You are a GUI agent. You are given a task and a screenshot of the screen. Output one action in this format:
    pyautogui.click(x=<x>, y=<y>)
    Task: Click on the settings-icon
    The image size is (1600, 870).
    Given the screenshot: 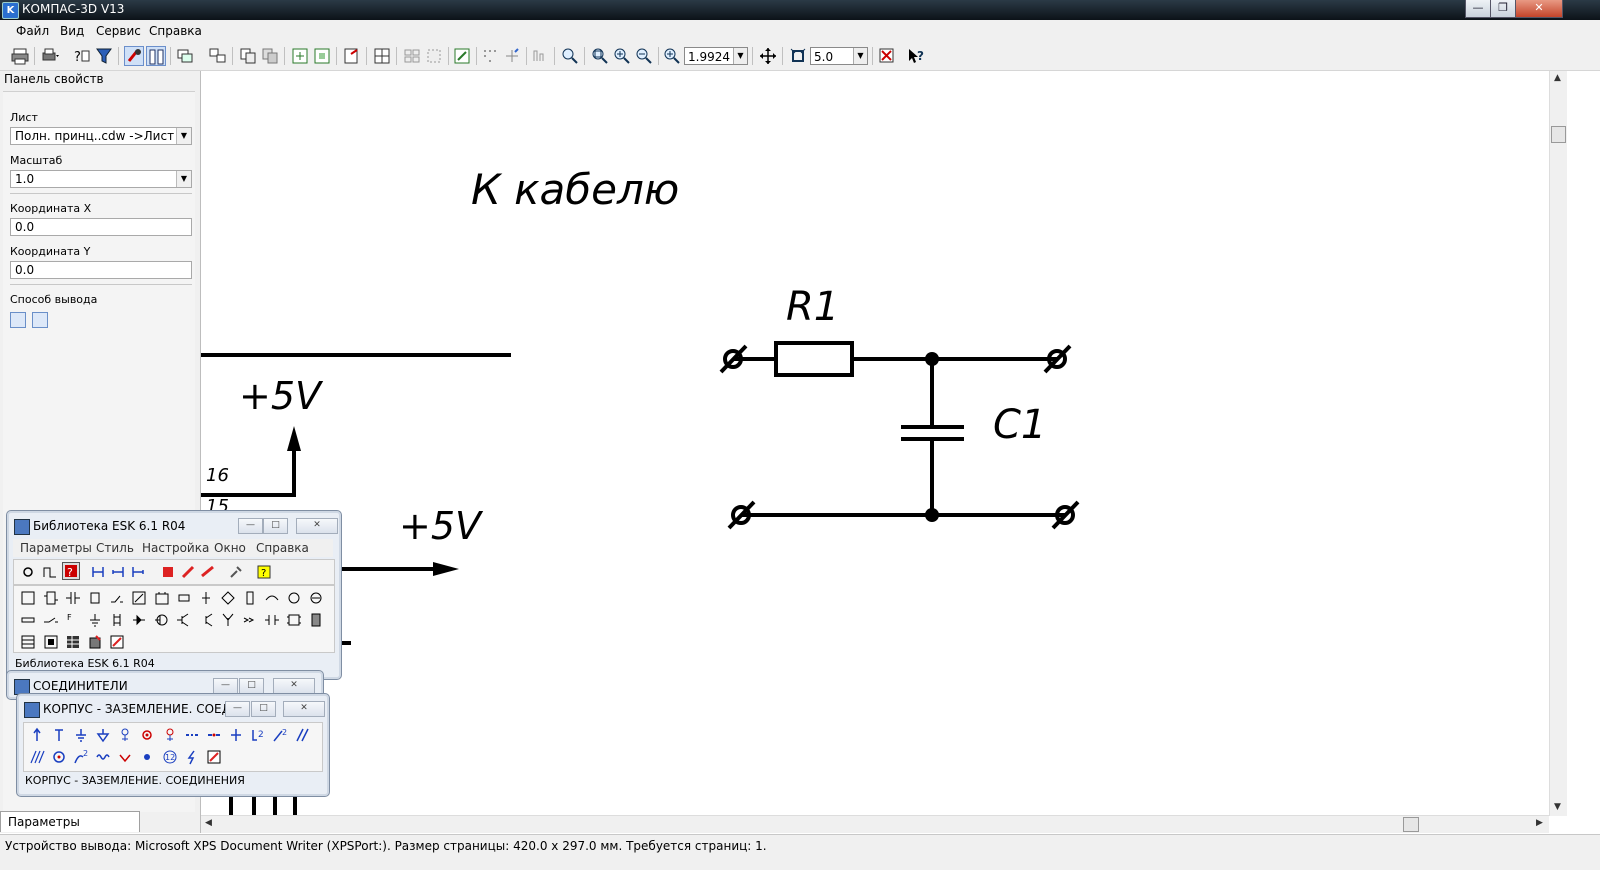 What is the action you would take?
    pyautogui.click(x=28, y=572)
    